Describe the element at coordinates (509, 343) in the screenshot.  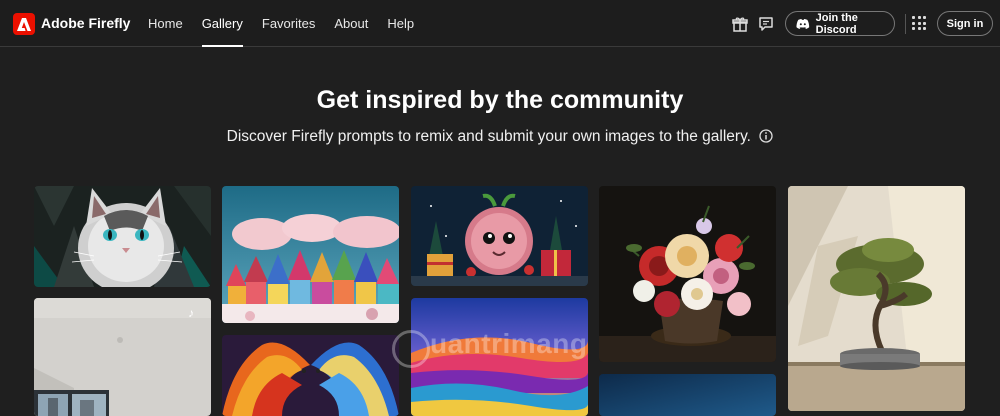
I see `watermark-text: uantrimang` at that location.